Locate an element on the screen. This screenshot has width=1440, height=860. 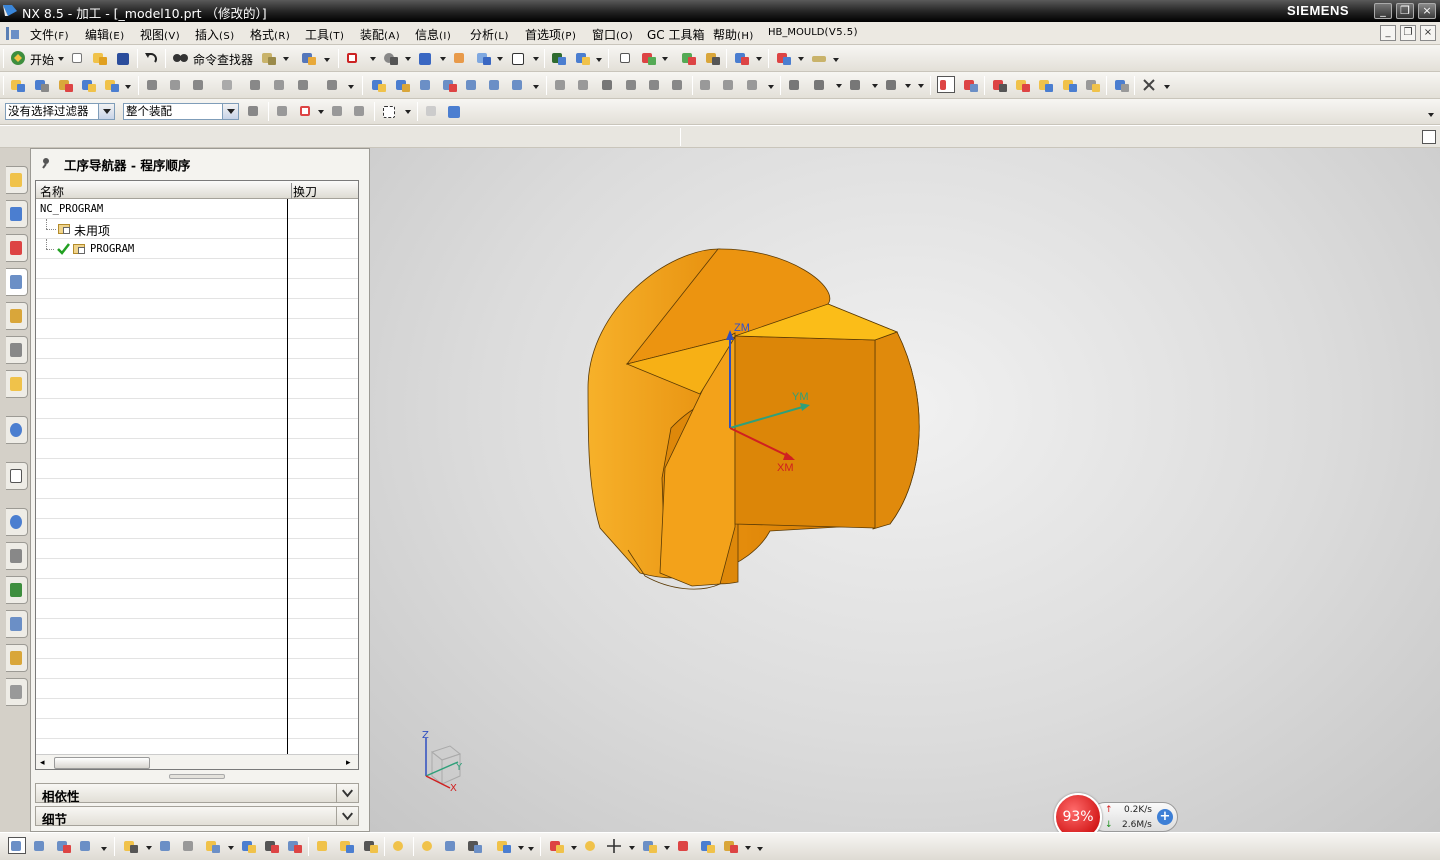
column-header-toolchange: 换刀 is located at coordinates (305, 191).